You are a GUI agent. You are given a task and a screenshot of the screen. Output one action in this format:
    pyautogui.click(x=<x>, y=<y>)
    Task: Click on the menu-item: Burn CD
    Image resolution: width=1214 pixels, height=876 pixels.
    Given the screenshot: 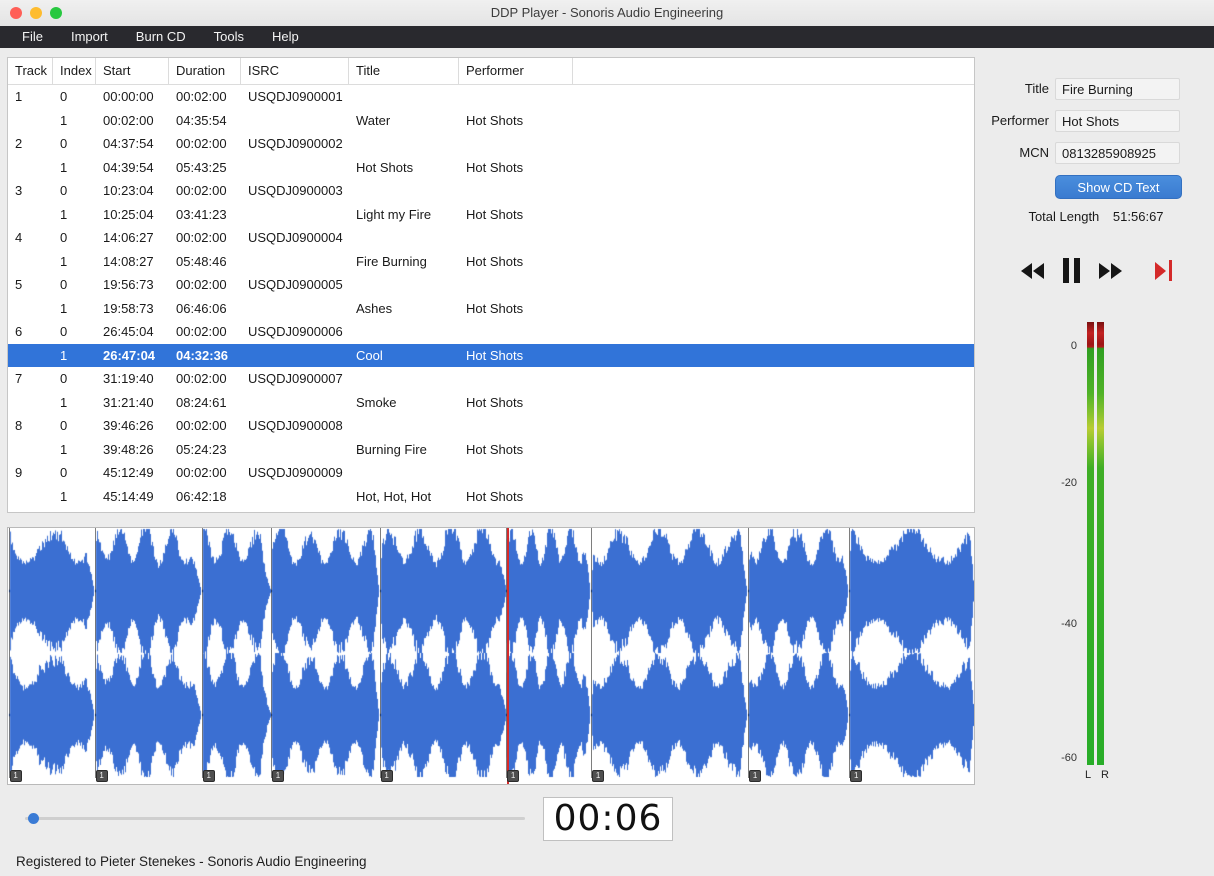 What is the action you would take?
    pyautogui.click(x=161, y=37)
    